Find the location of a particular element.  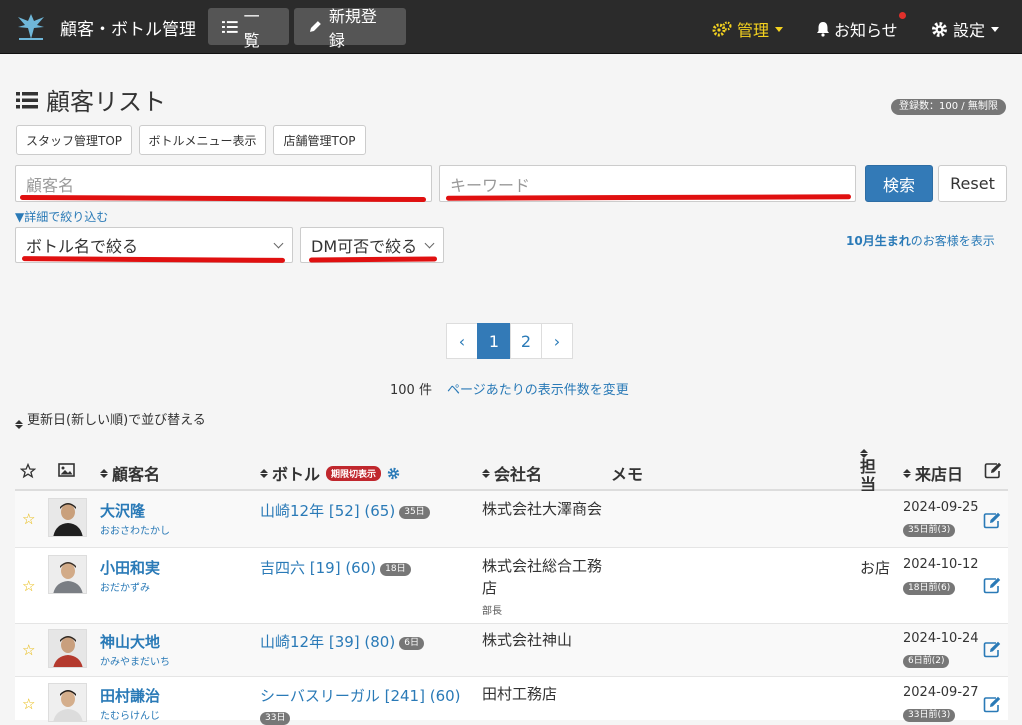

pagination: ‹ 1 2 › is located at coordinates (509, 341).